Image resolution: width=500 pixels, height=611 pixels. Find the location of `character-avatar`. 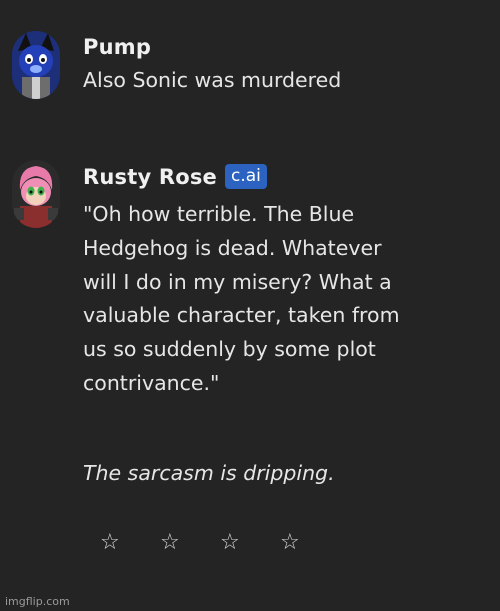

character-avatar is located at coordinates (36, 194).